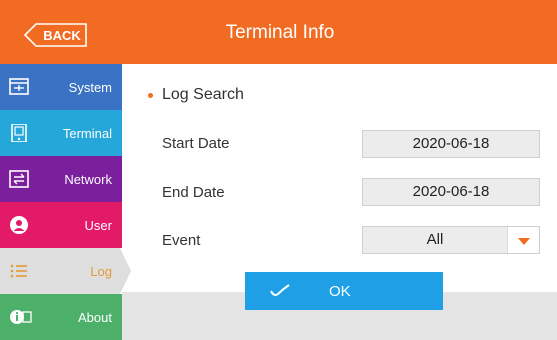 This screenshot has height=340, width=557. I want to click on sidebar-item-label: Terminal, so click(87, 133).